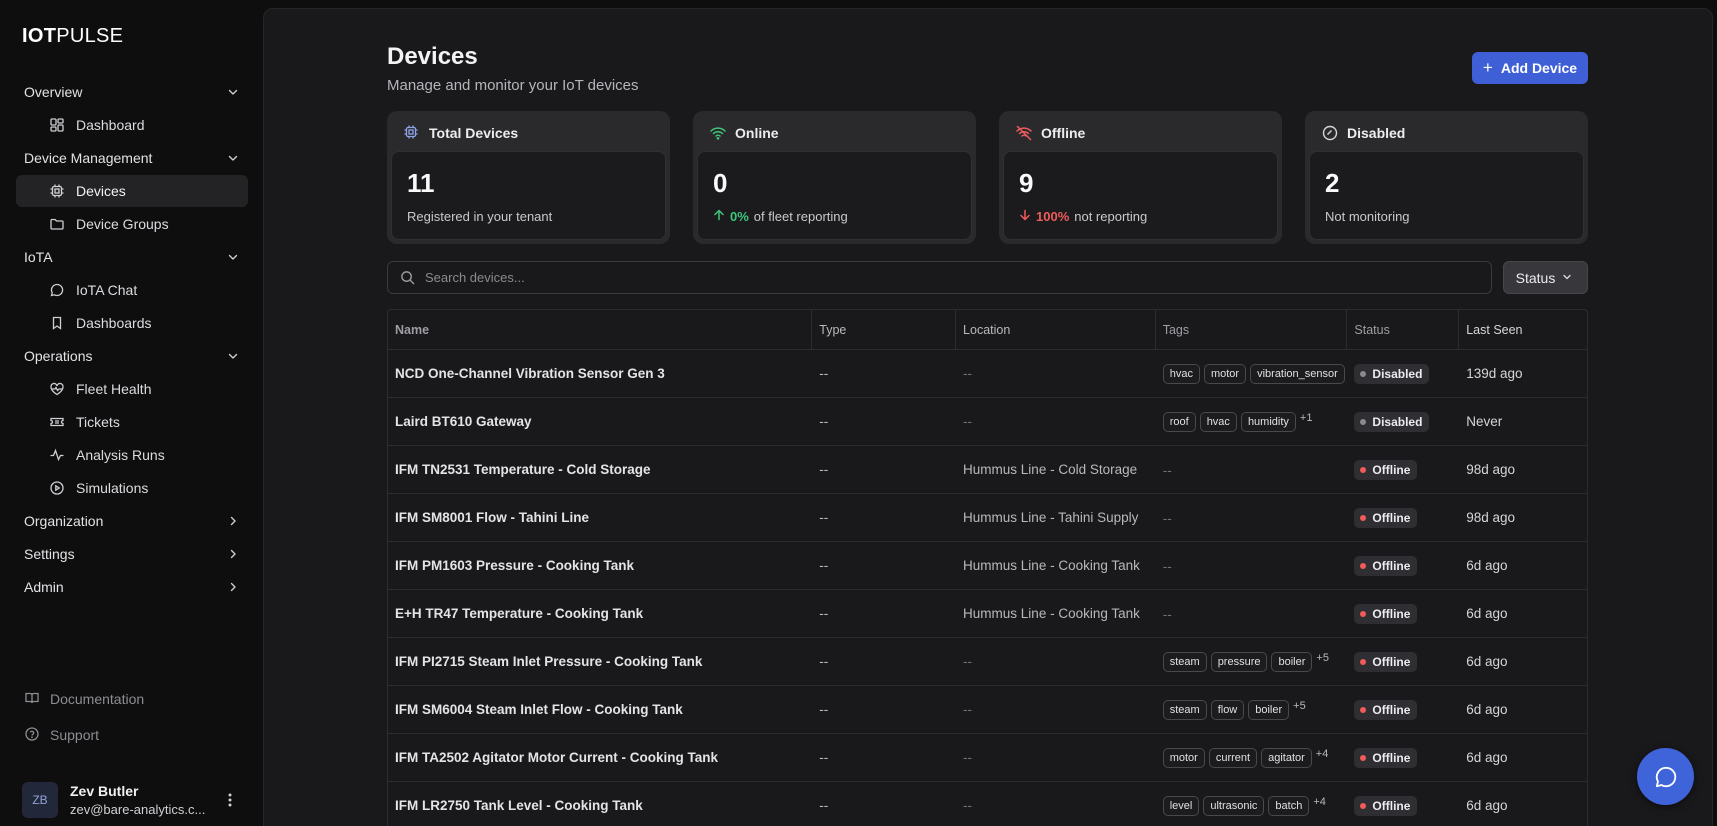 This screenshot has width=1717, height=826. What do you see at coordinates (57, 323) in the screenshot?
I see `bookmark-icon` at bounding box center [57, 323].